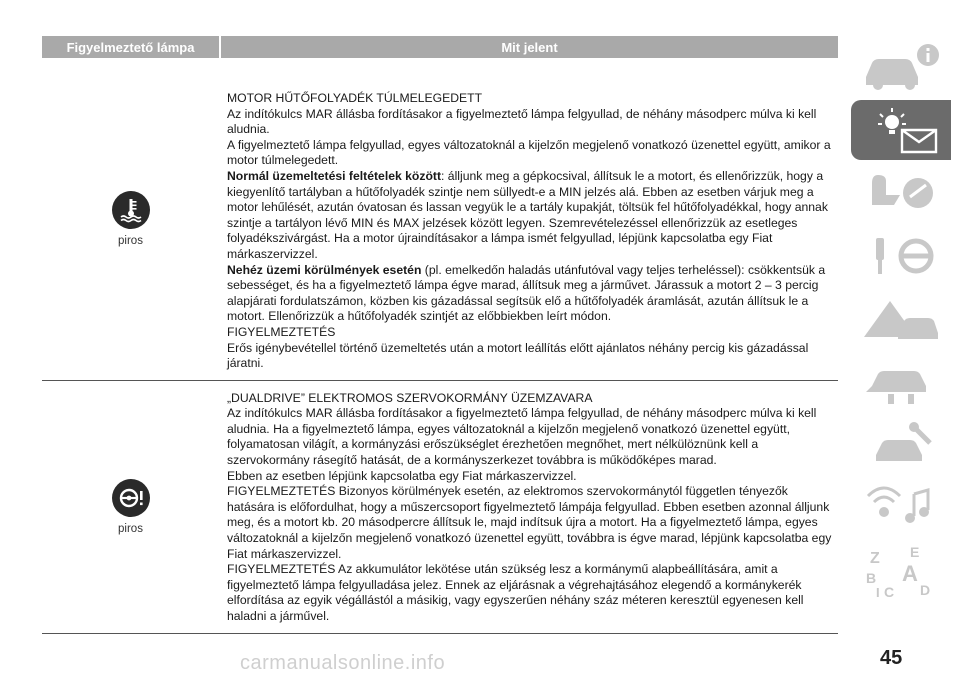  I want to click on index-letter: A, so click(910, 573).